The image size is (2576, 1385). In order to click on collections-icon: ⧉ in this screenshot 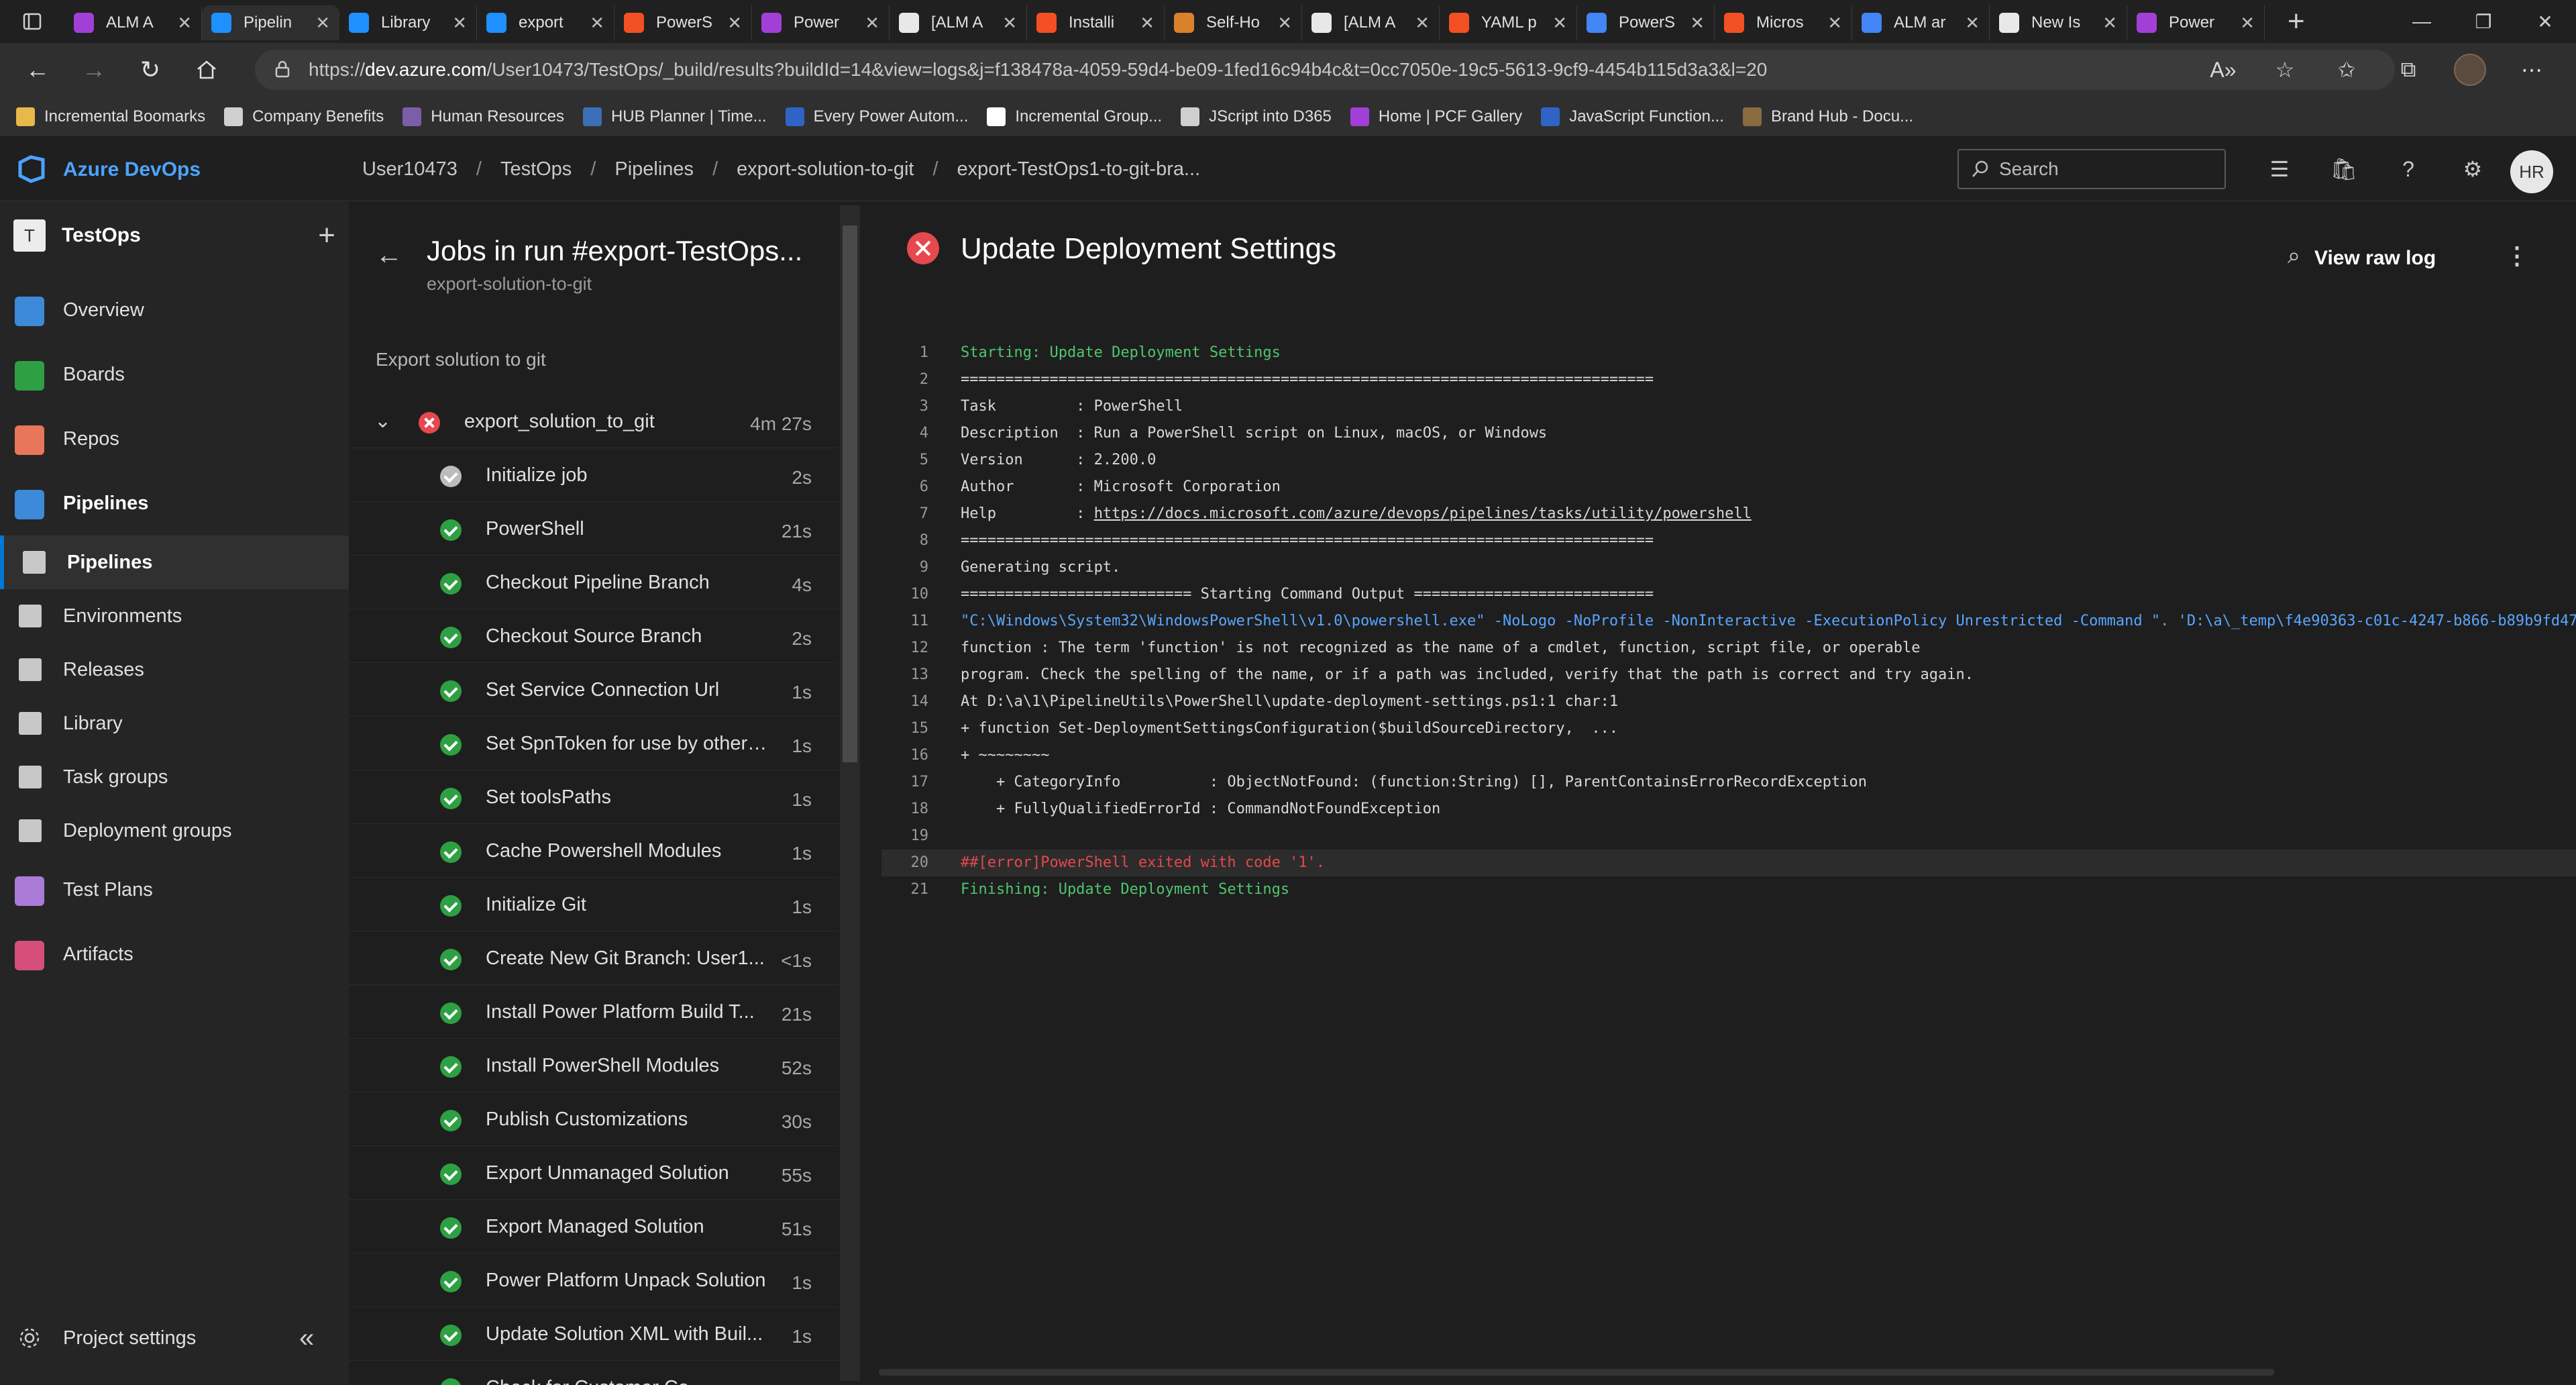, I will do `click(2408, 70)`.